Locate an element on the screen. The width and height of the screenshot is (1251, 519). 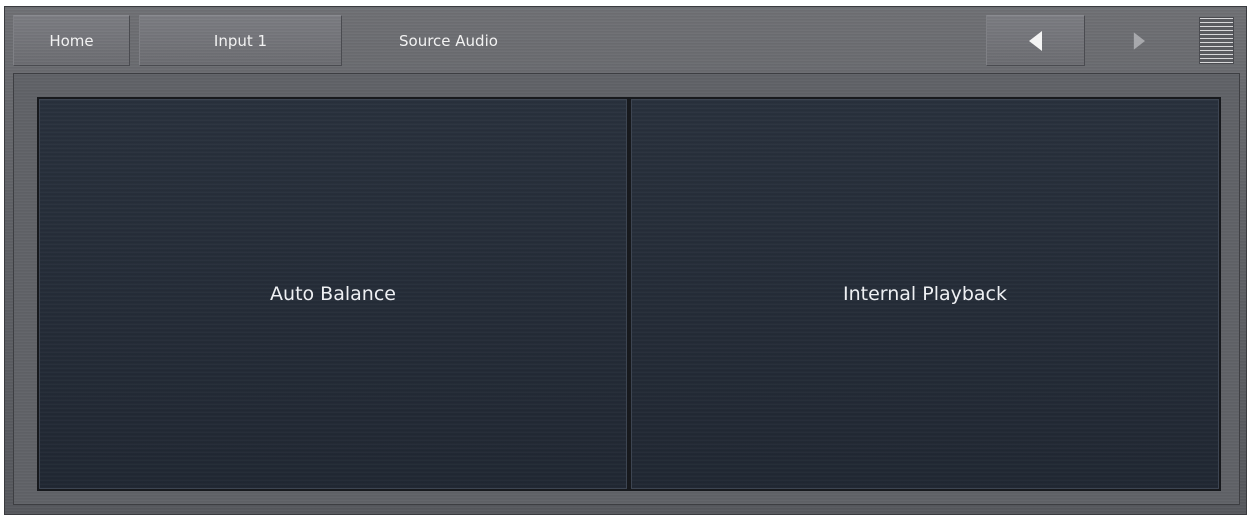
auto-balance-label: Auto Balance is located at coordinates (333, 294).